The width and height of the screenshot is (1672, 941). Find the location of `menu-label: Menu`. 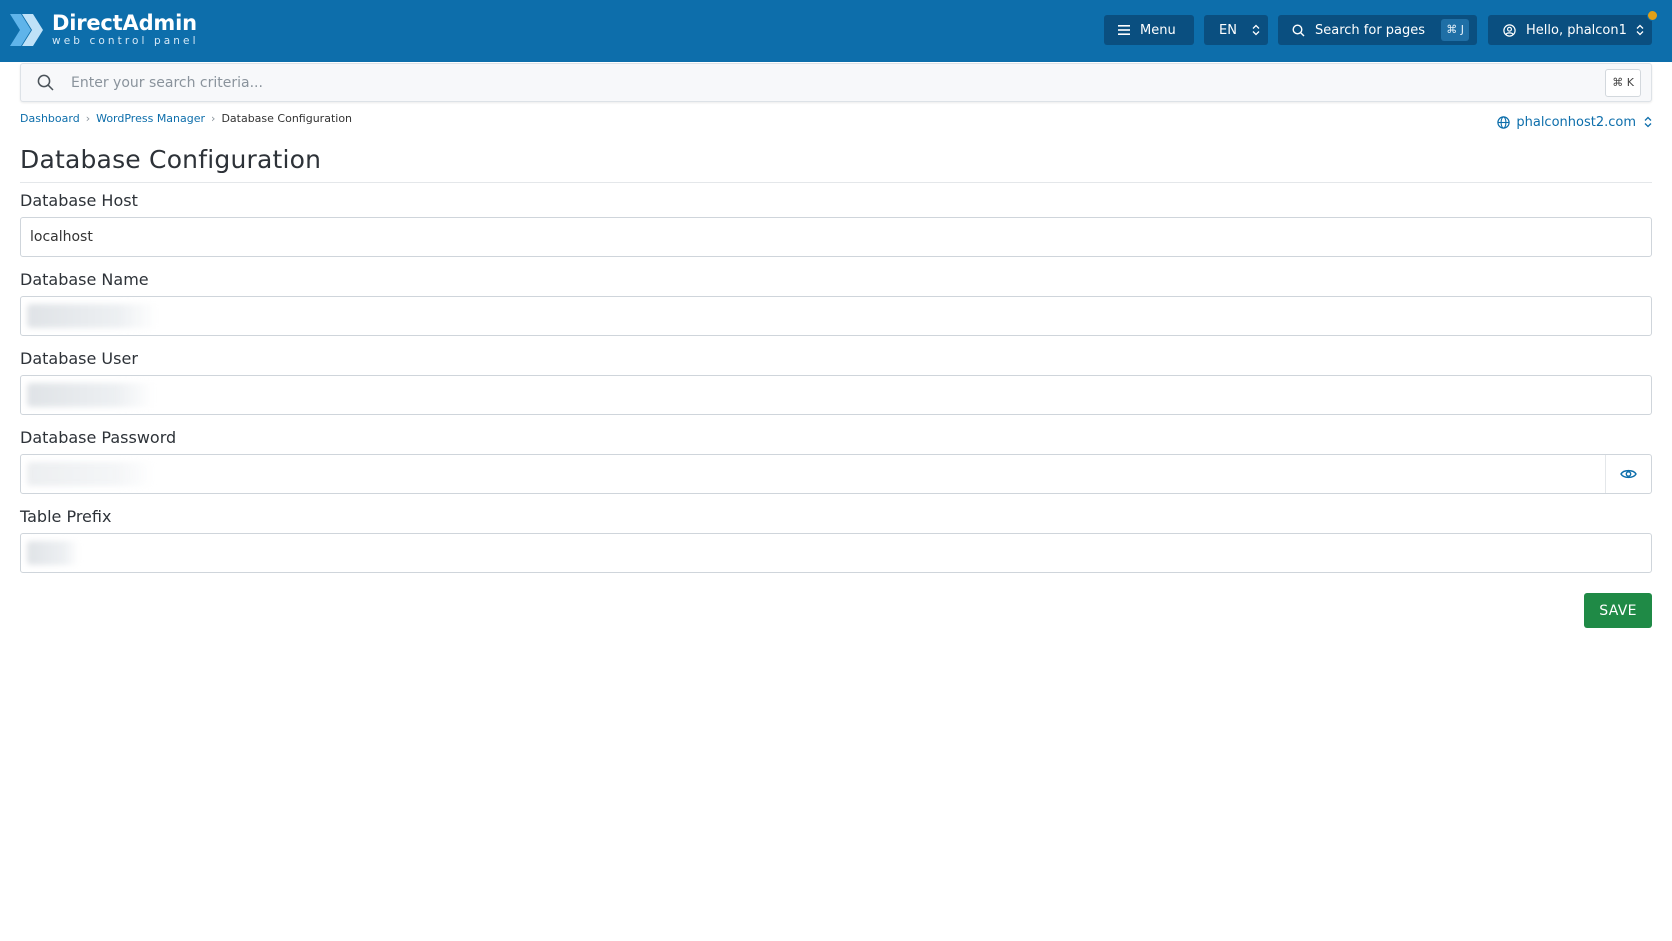

menu-label: Menu is located at coordinates (1158, 30).